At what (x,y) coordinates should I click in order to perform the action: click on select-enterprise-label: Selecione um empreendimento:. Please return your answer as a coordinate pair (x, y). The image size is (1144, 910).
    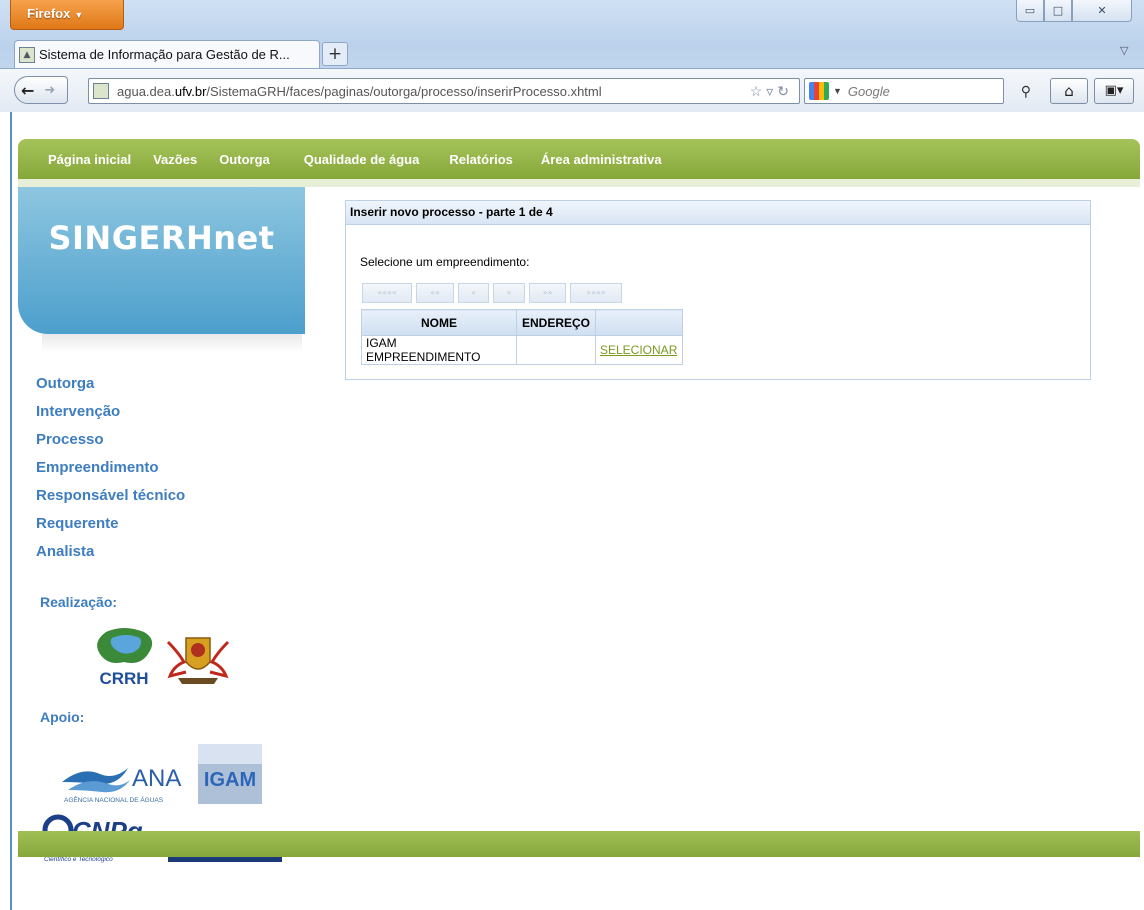
    Looking at the image, I should click on (445, 262).